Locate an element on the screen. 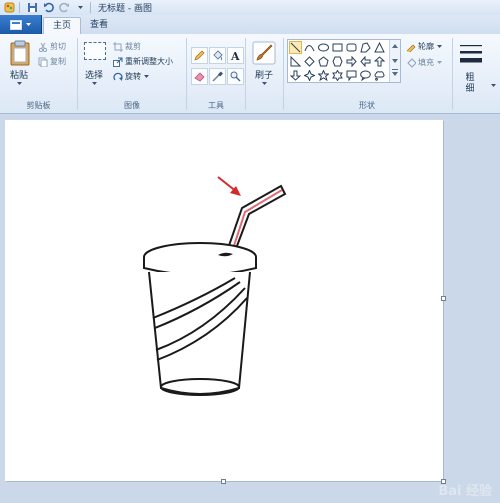 This screenshot has height=503, width=500. text-icon: A is located at coordinates (235, 55).